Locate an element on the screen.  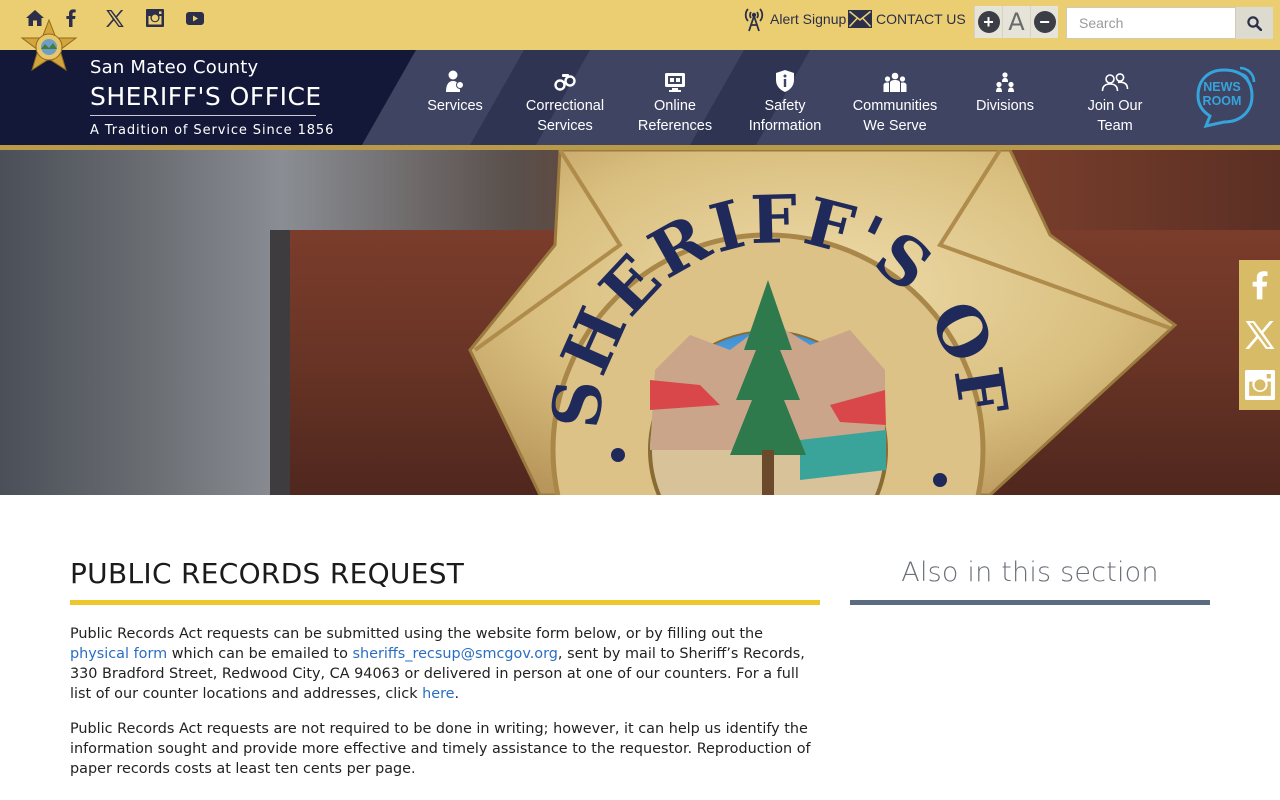
intro-text-b: which can be emailed to is located at coordinates (260, 654).